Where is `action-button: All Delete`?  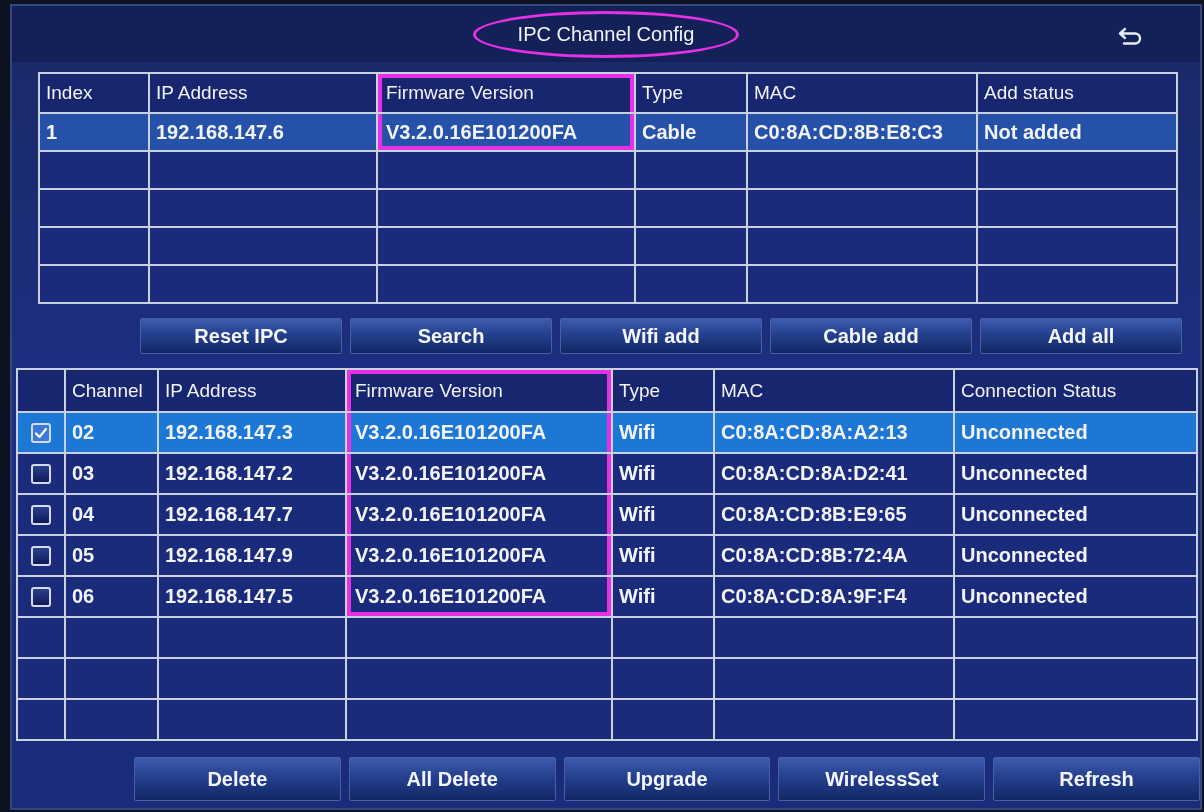
action-button: All Delete is located at coordinates (452, 779).